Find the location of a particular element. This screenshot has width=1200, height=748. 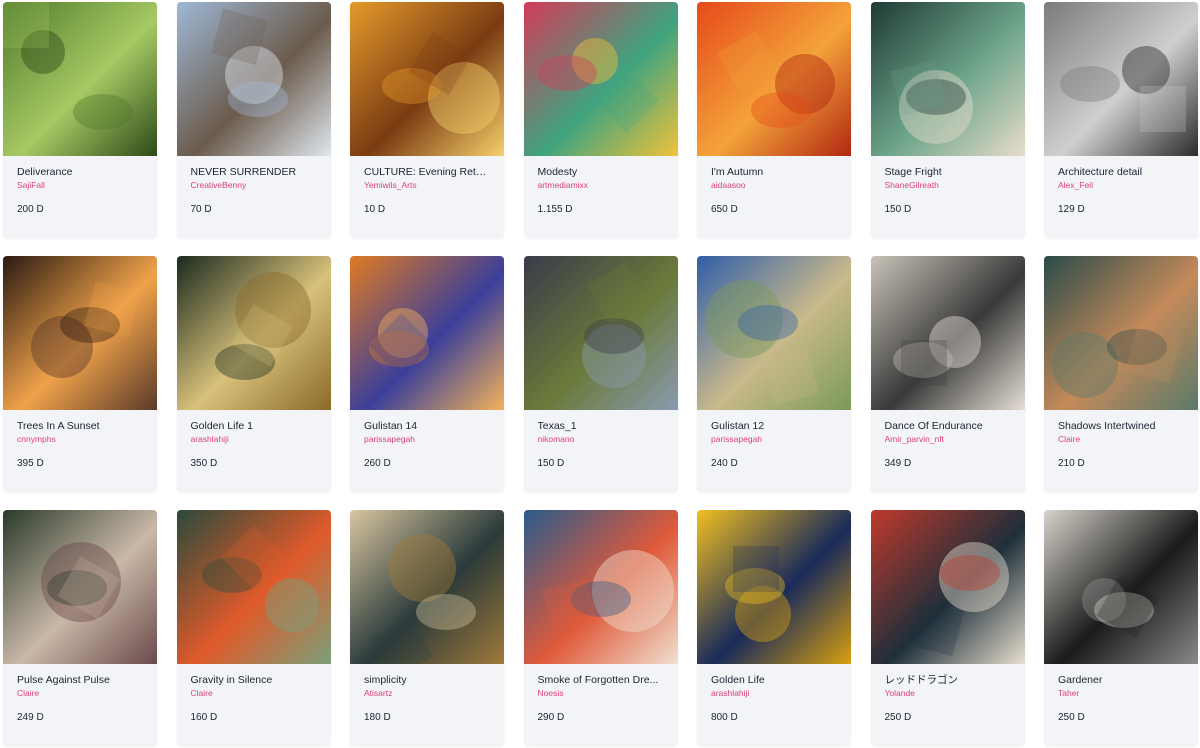

artwork-price: 129 D is located at coordinates (1071, 209).